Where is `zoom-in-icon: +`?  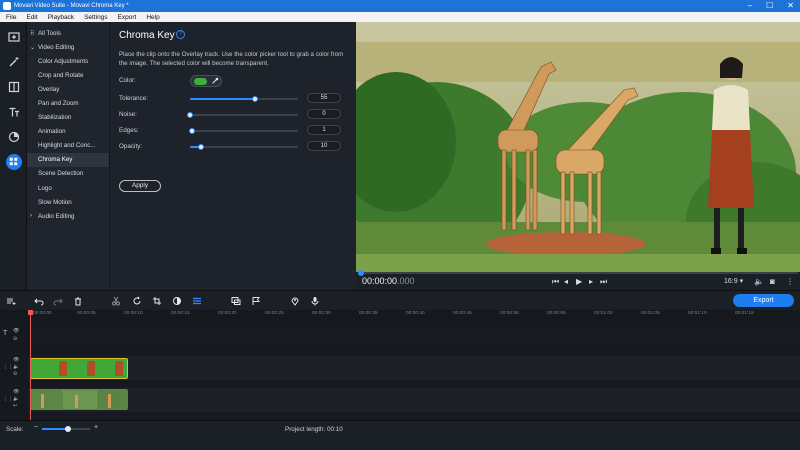 zoom-in-icon: + is located at coordinates (96, 427).